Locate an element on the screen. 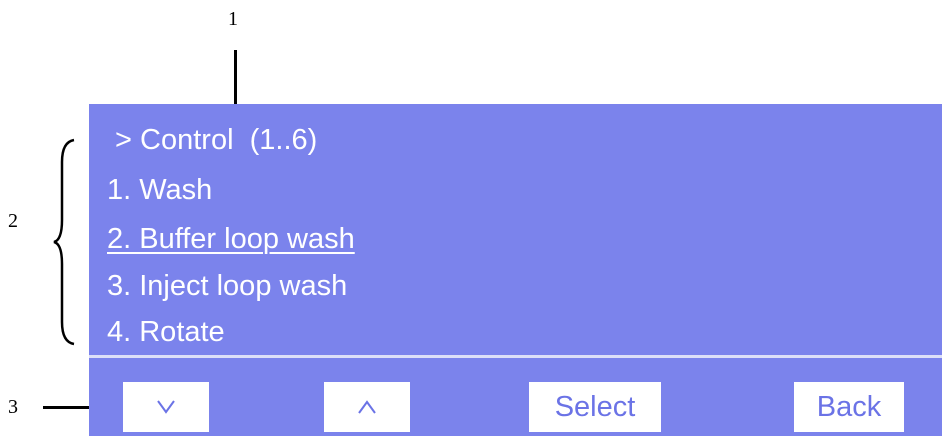 The width and height of the screenshot is (942, 436). chevron-up-icon is located at coordinates (367, 407).